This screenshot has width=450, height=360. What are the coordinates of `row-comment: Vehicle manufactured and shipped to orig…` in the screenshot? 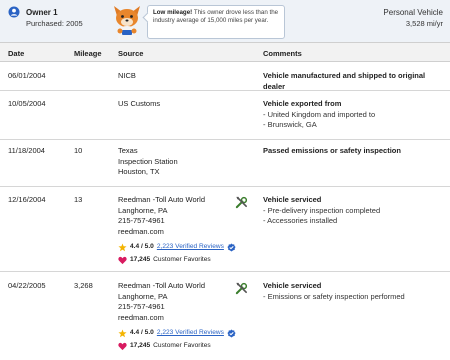 It's located at (355, 81).